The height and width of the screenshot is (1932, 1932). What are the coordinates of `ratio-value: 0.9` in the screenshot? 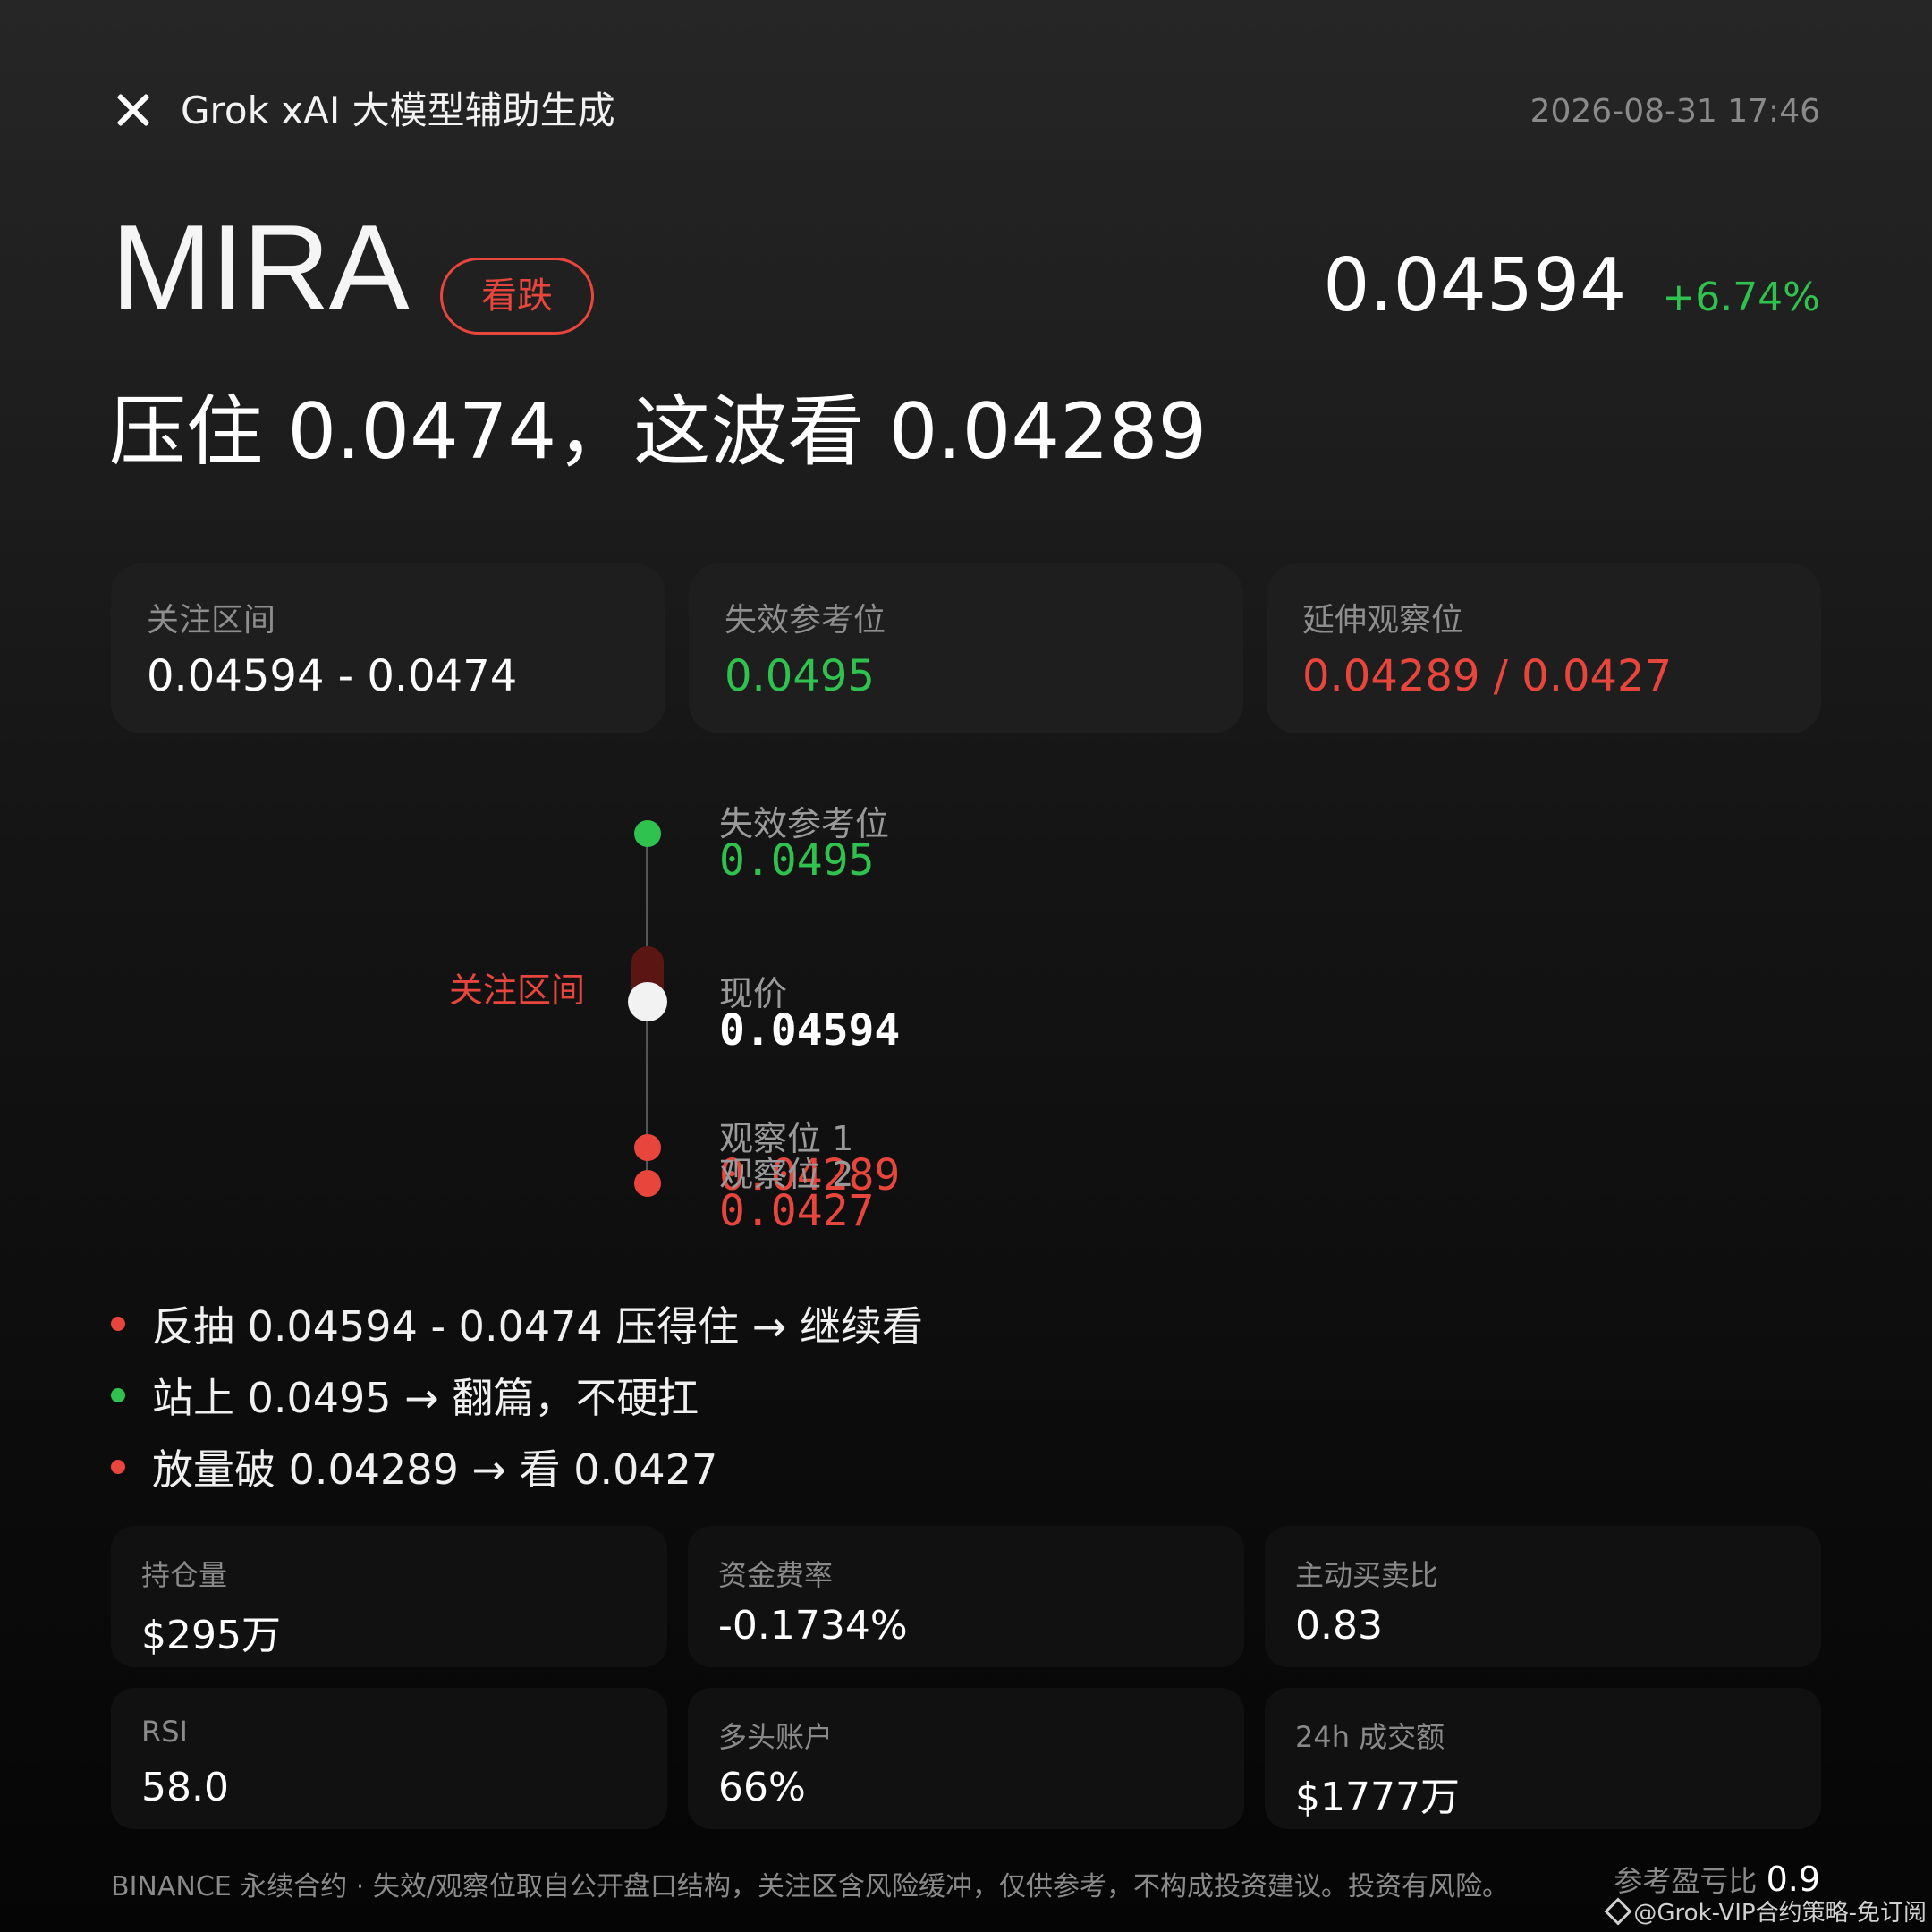 It's located at (1793, 1879).